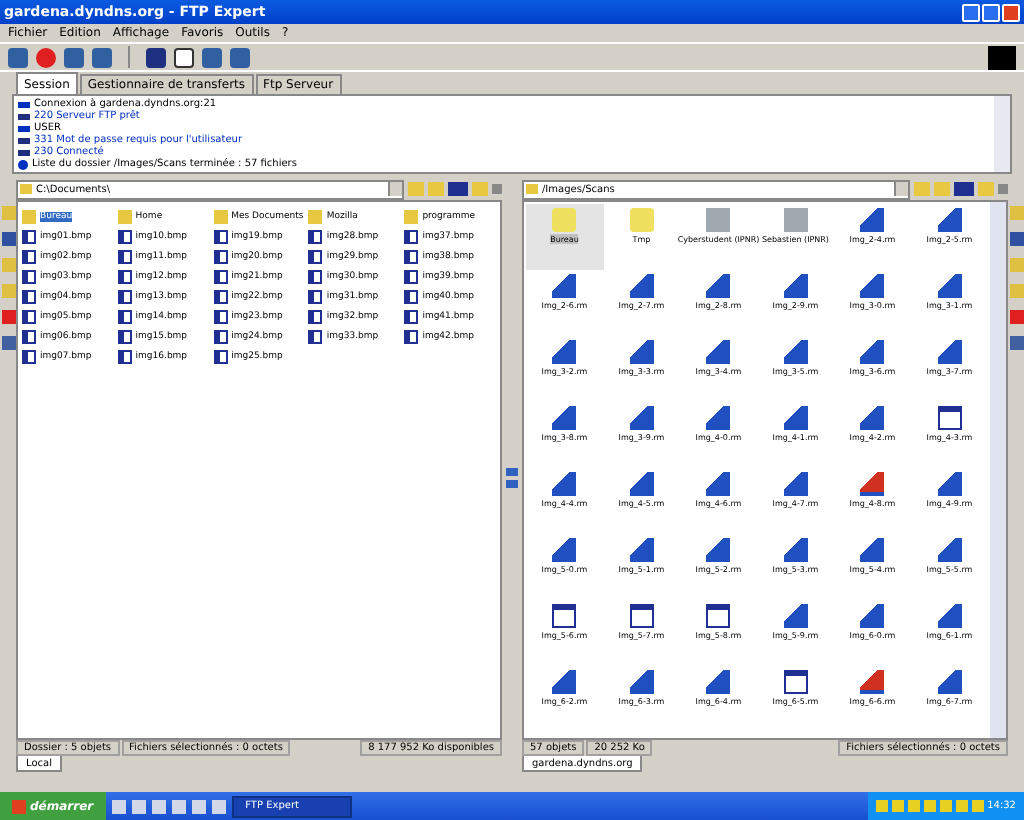  Describe the element at coordinates (991, 12) in the screenshot. I see `maximize-button` at that location.